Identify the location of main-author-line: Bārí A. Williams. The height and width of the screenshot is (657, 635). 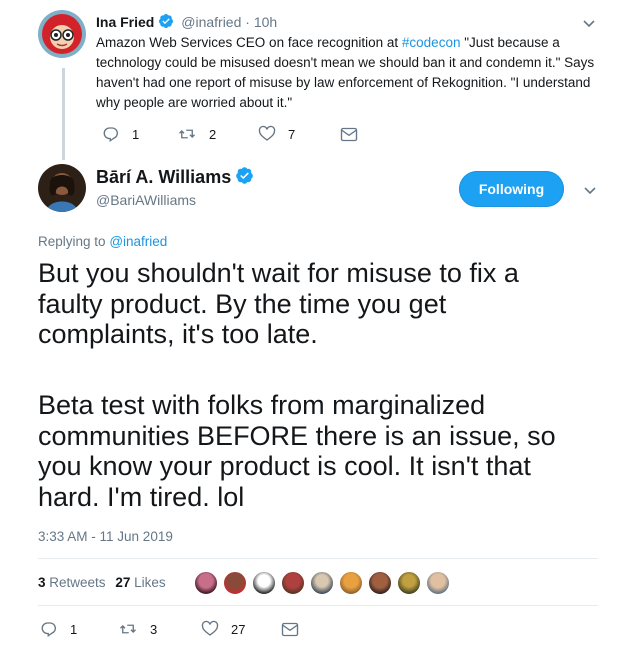
(175, 178).